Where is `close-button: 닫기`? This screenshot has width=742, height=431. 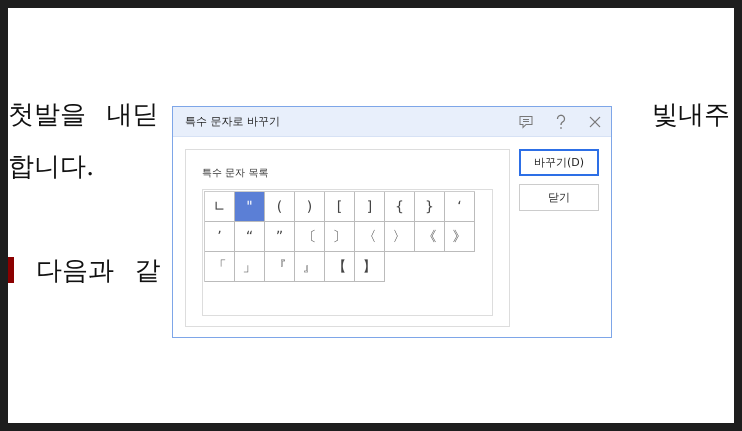 close-button: 닫기 is located at coordinates (559, 197).